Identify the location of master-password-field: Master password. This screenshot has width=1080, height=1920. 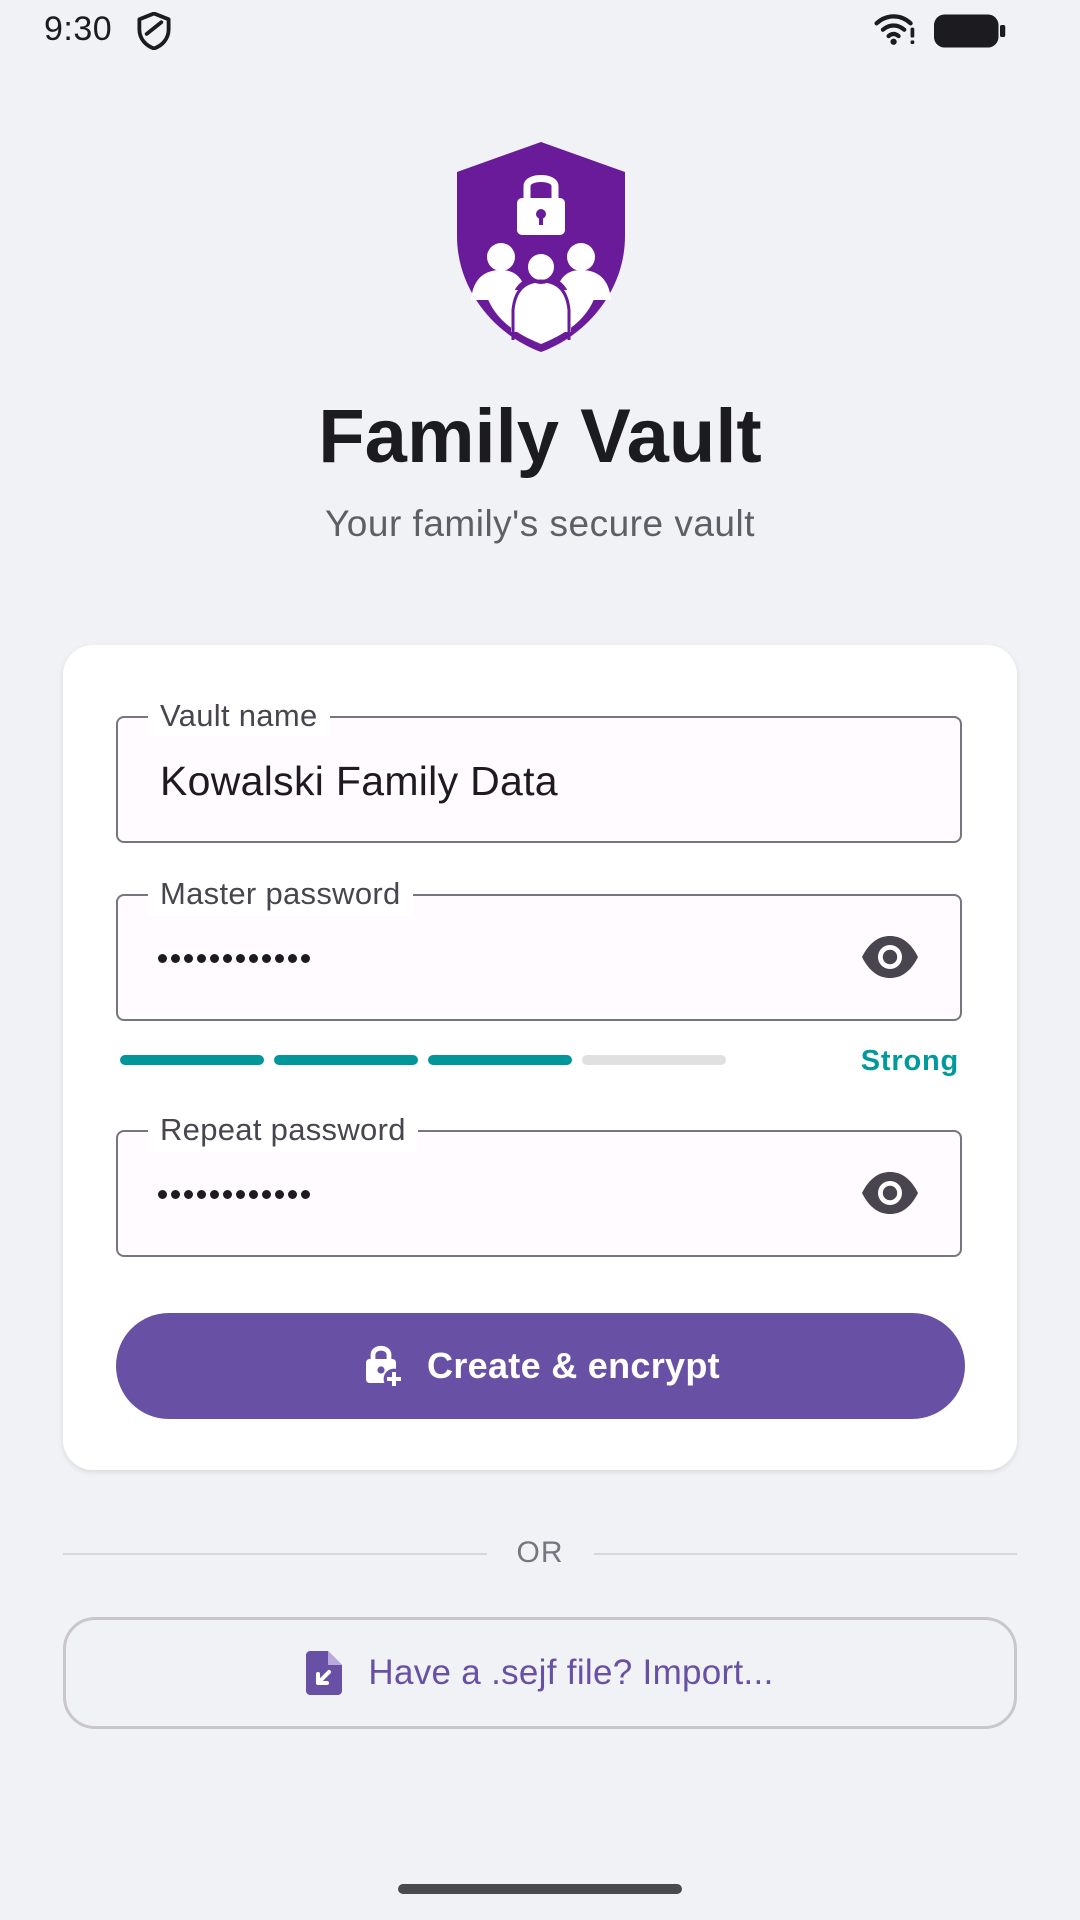
(539, 946).